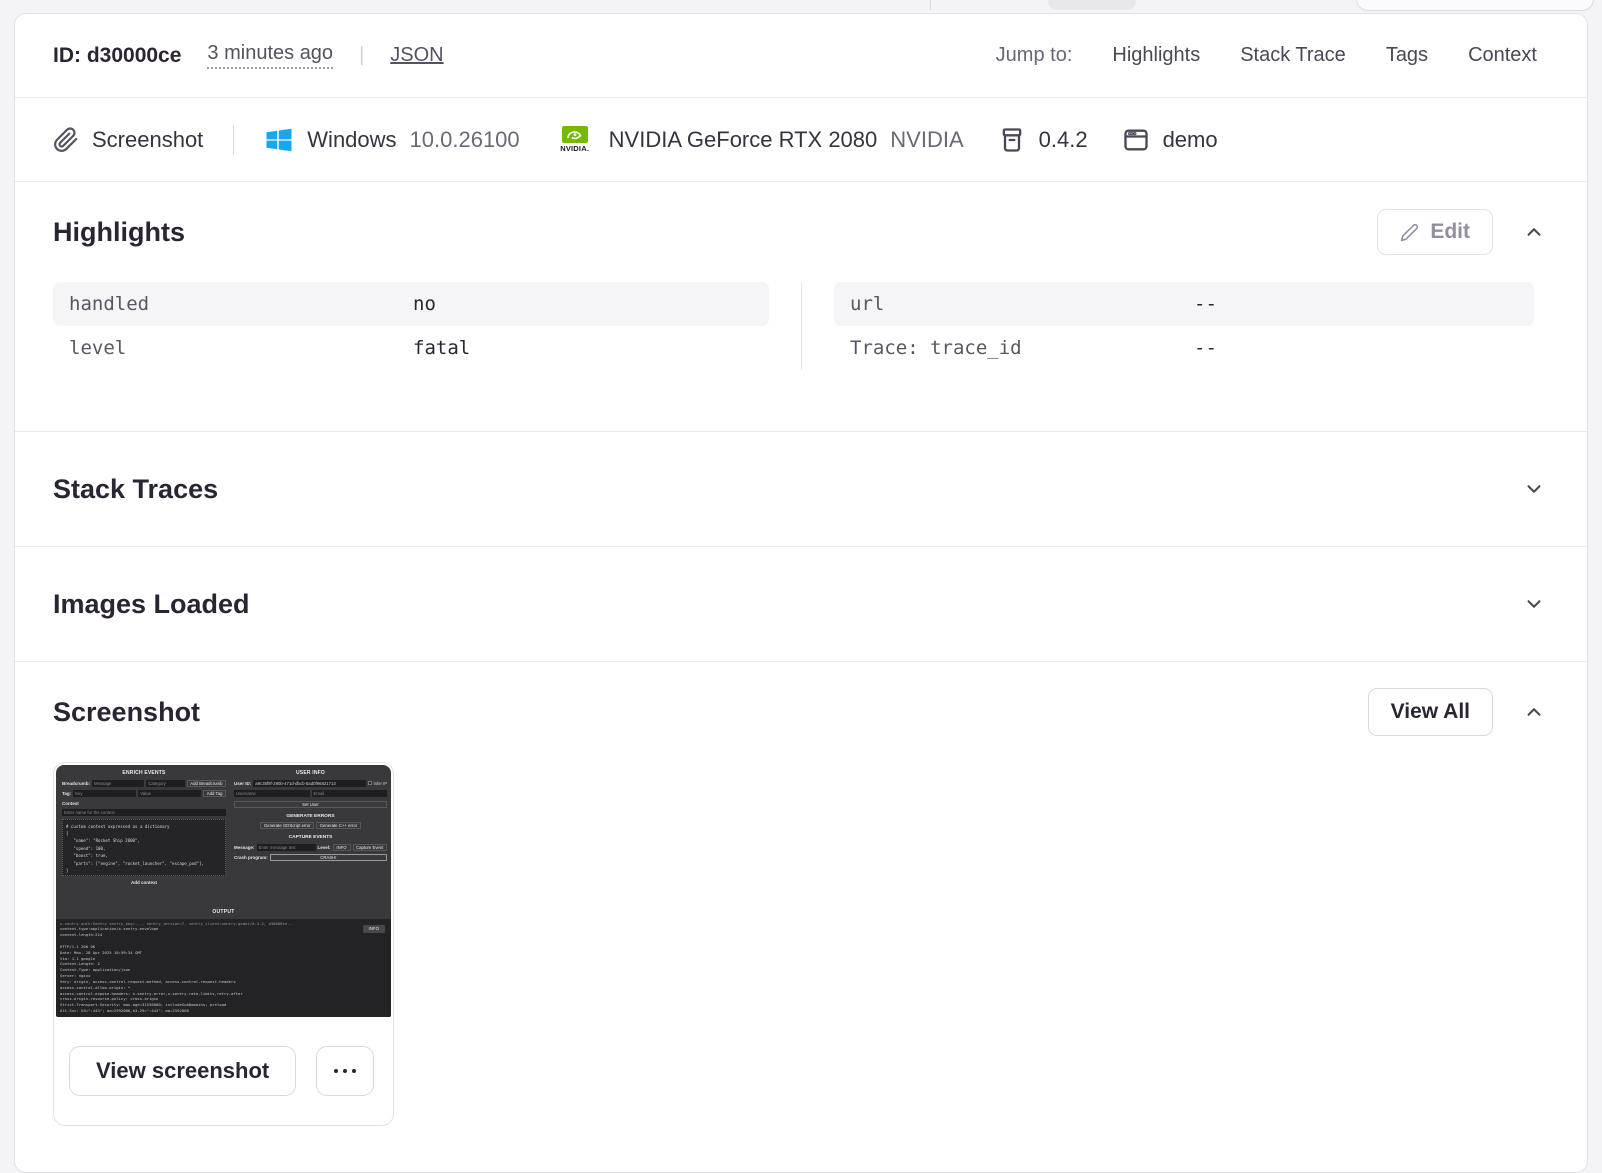  What do you see at coordinates (1293, 55) in the screenshot?
I see `jump-link-stack-trace: Stack Trace` at bounding box center [1293, 55].